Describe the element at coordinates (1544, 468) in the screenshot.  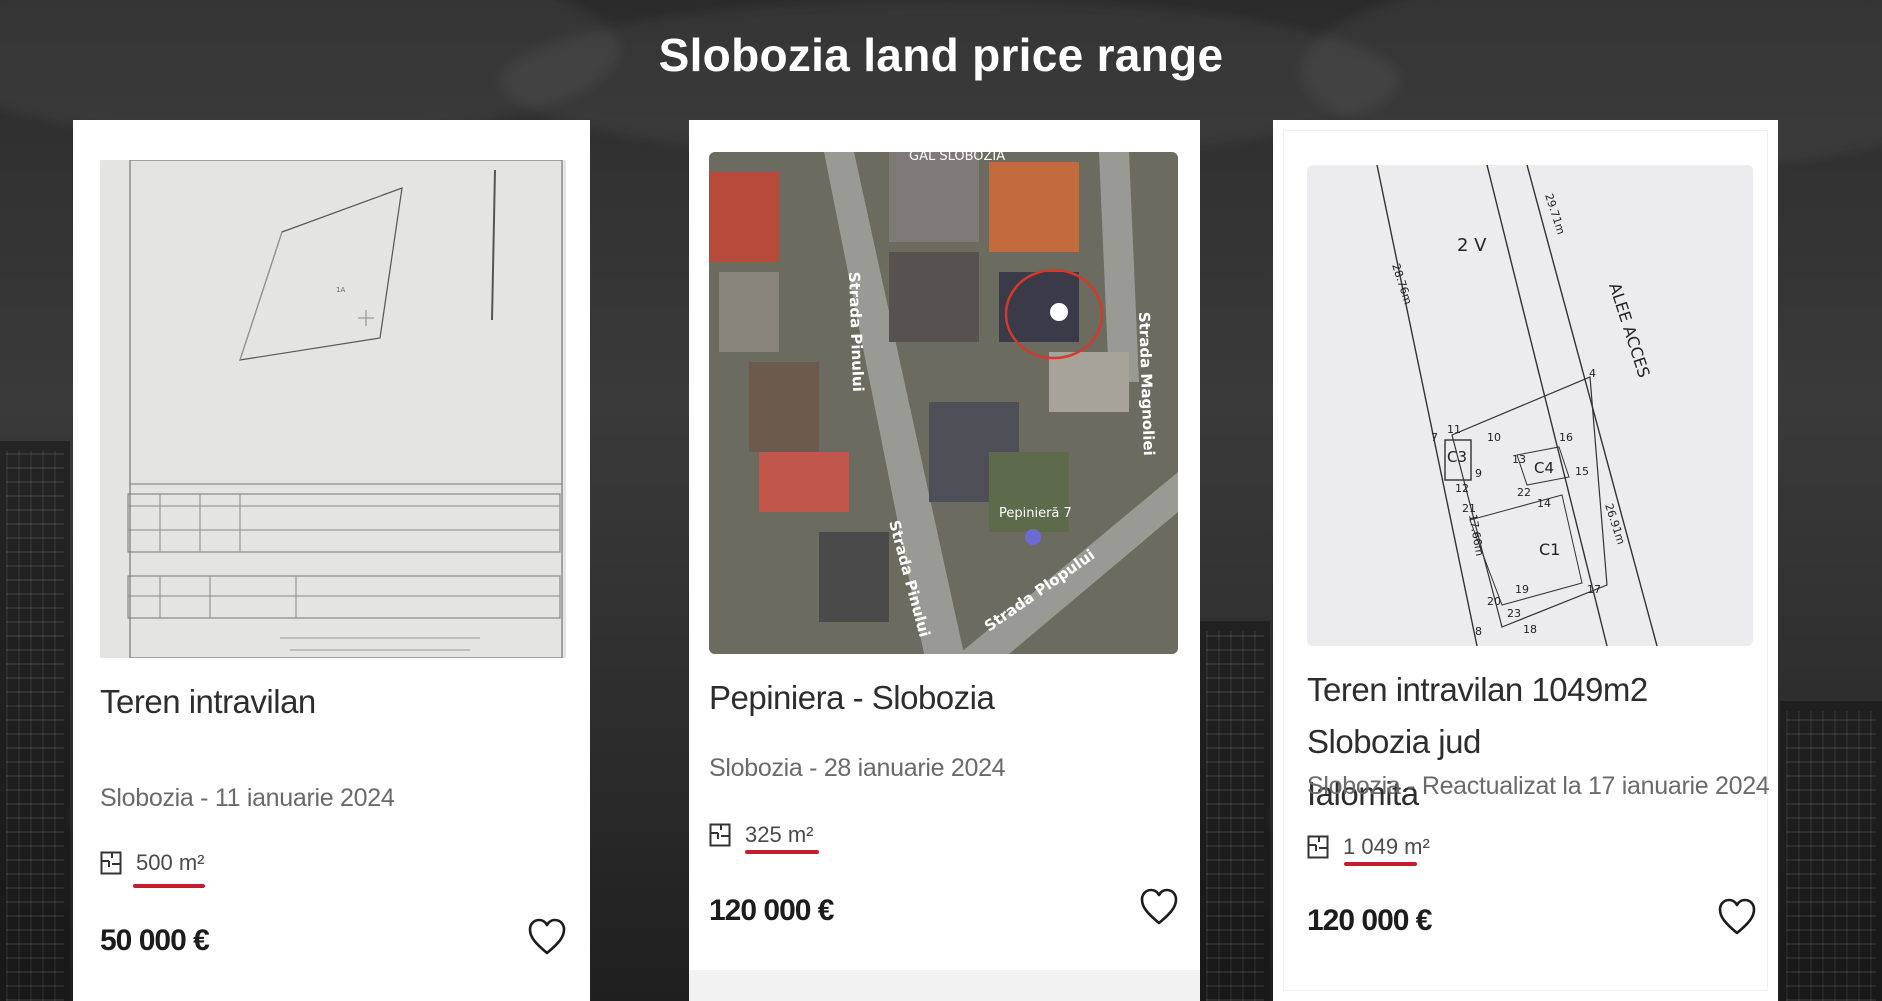
I see `plan-building-label: C4` at that location.